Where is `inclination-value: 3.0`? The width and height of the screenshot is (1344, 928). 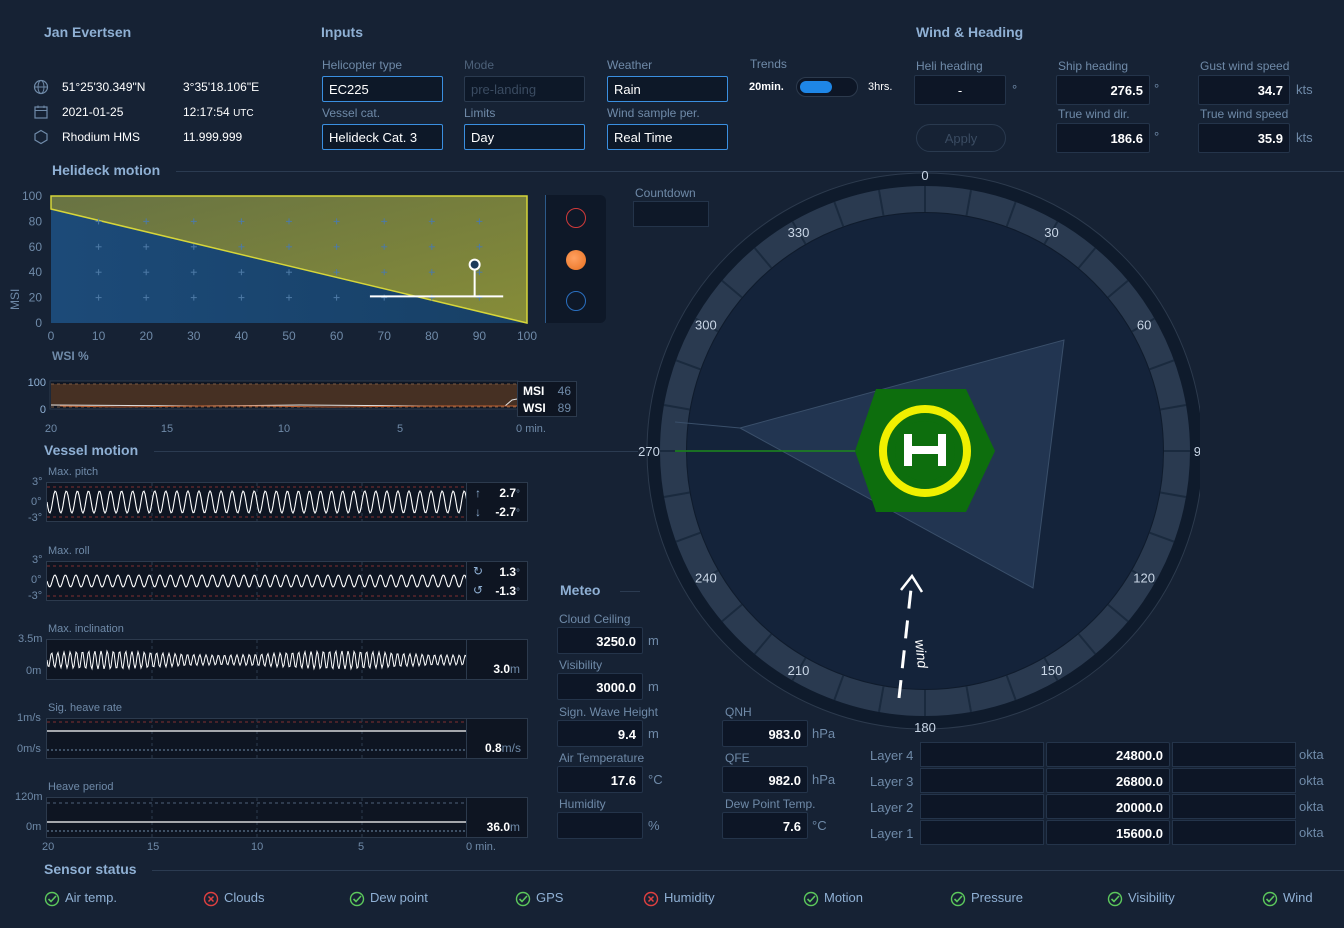
inclination-value: 3.0 is located at coordinates (501, 669).